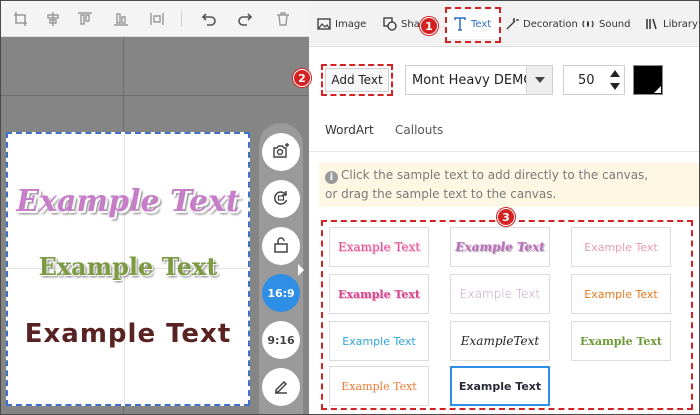 The width and height of the screenshot is (700, 415). I want to click on add-text-button: Add Text, so click(357, 80).